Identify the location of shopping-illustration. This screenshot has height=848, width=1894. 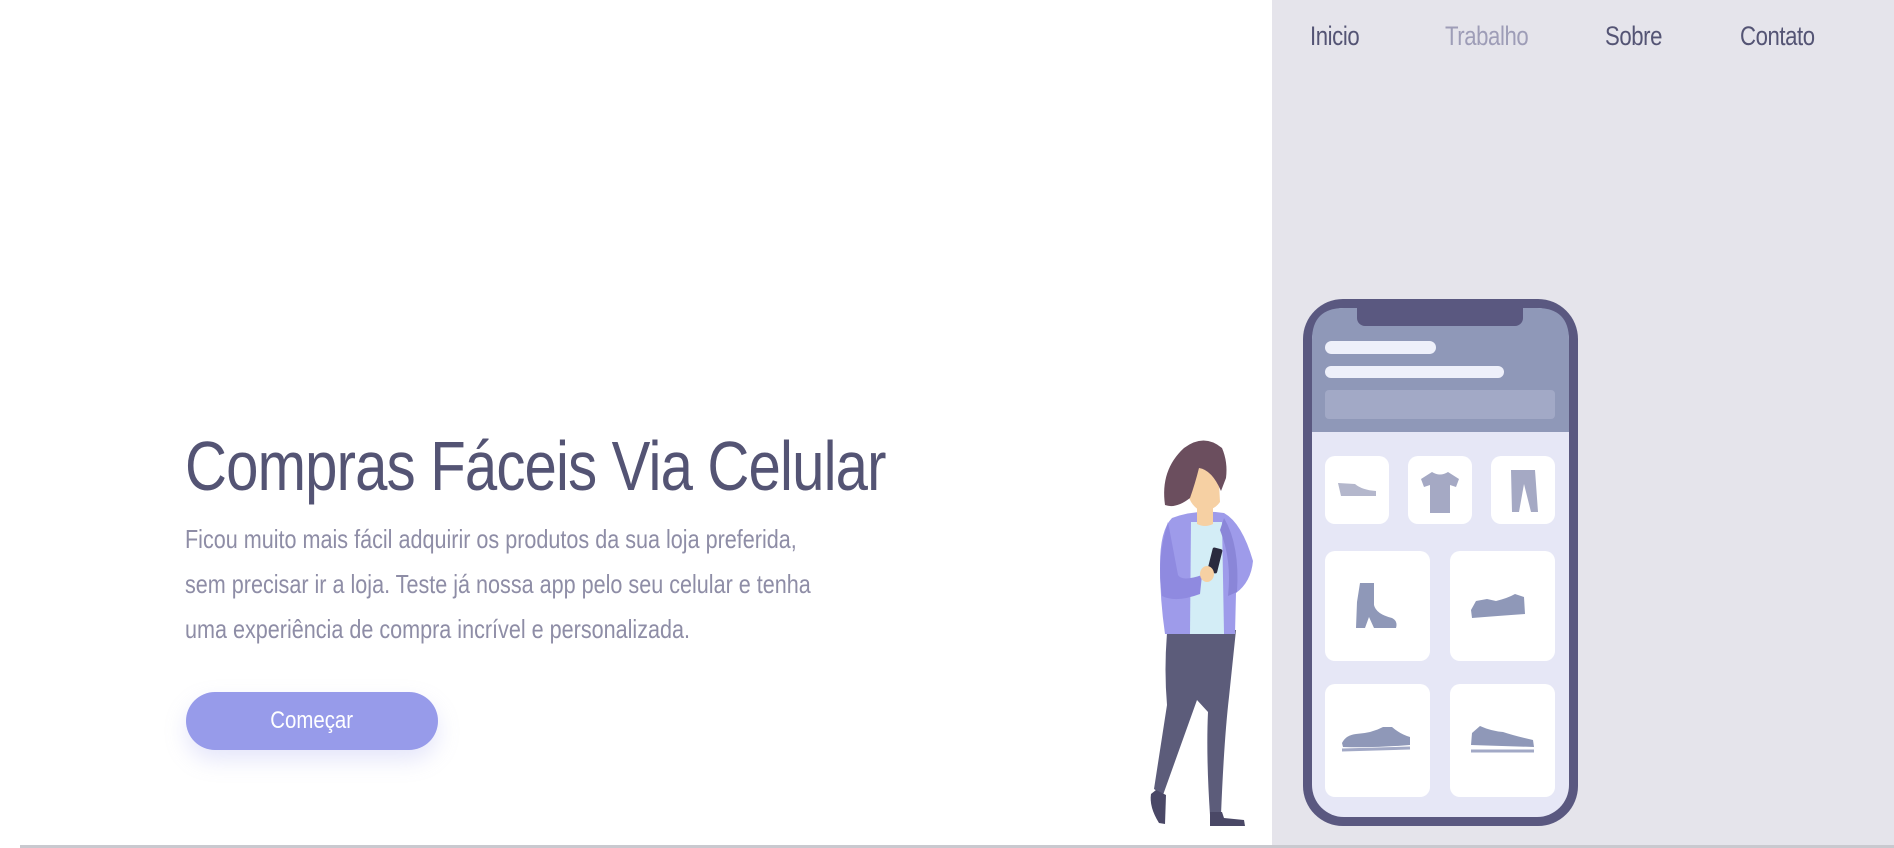
(1364, 562).